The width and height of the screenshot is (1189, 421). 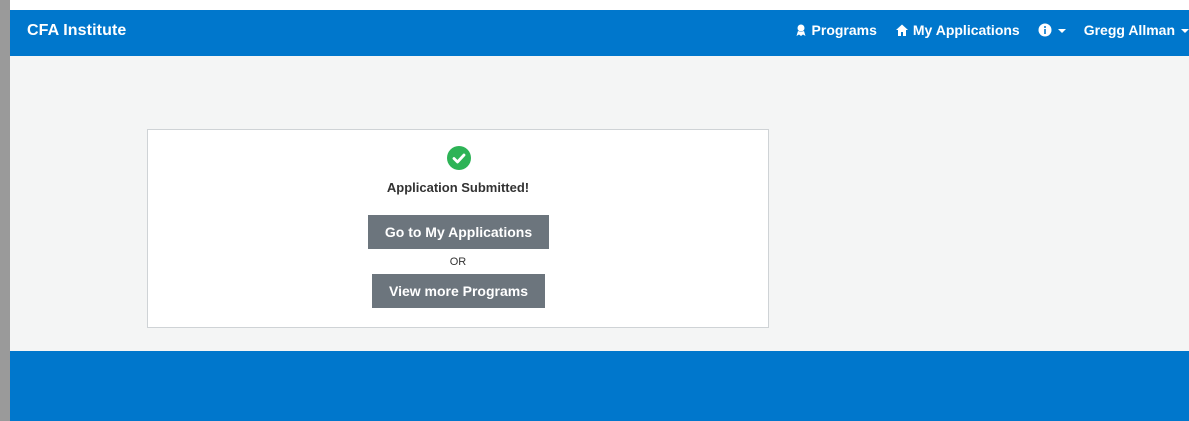 I want to click on top-strip, so click(x=599, y=5).